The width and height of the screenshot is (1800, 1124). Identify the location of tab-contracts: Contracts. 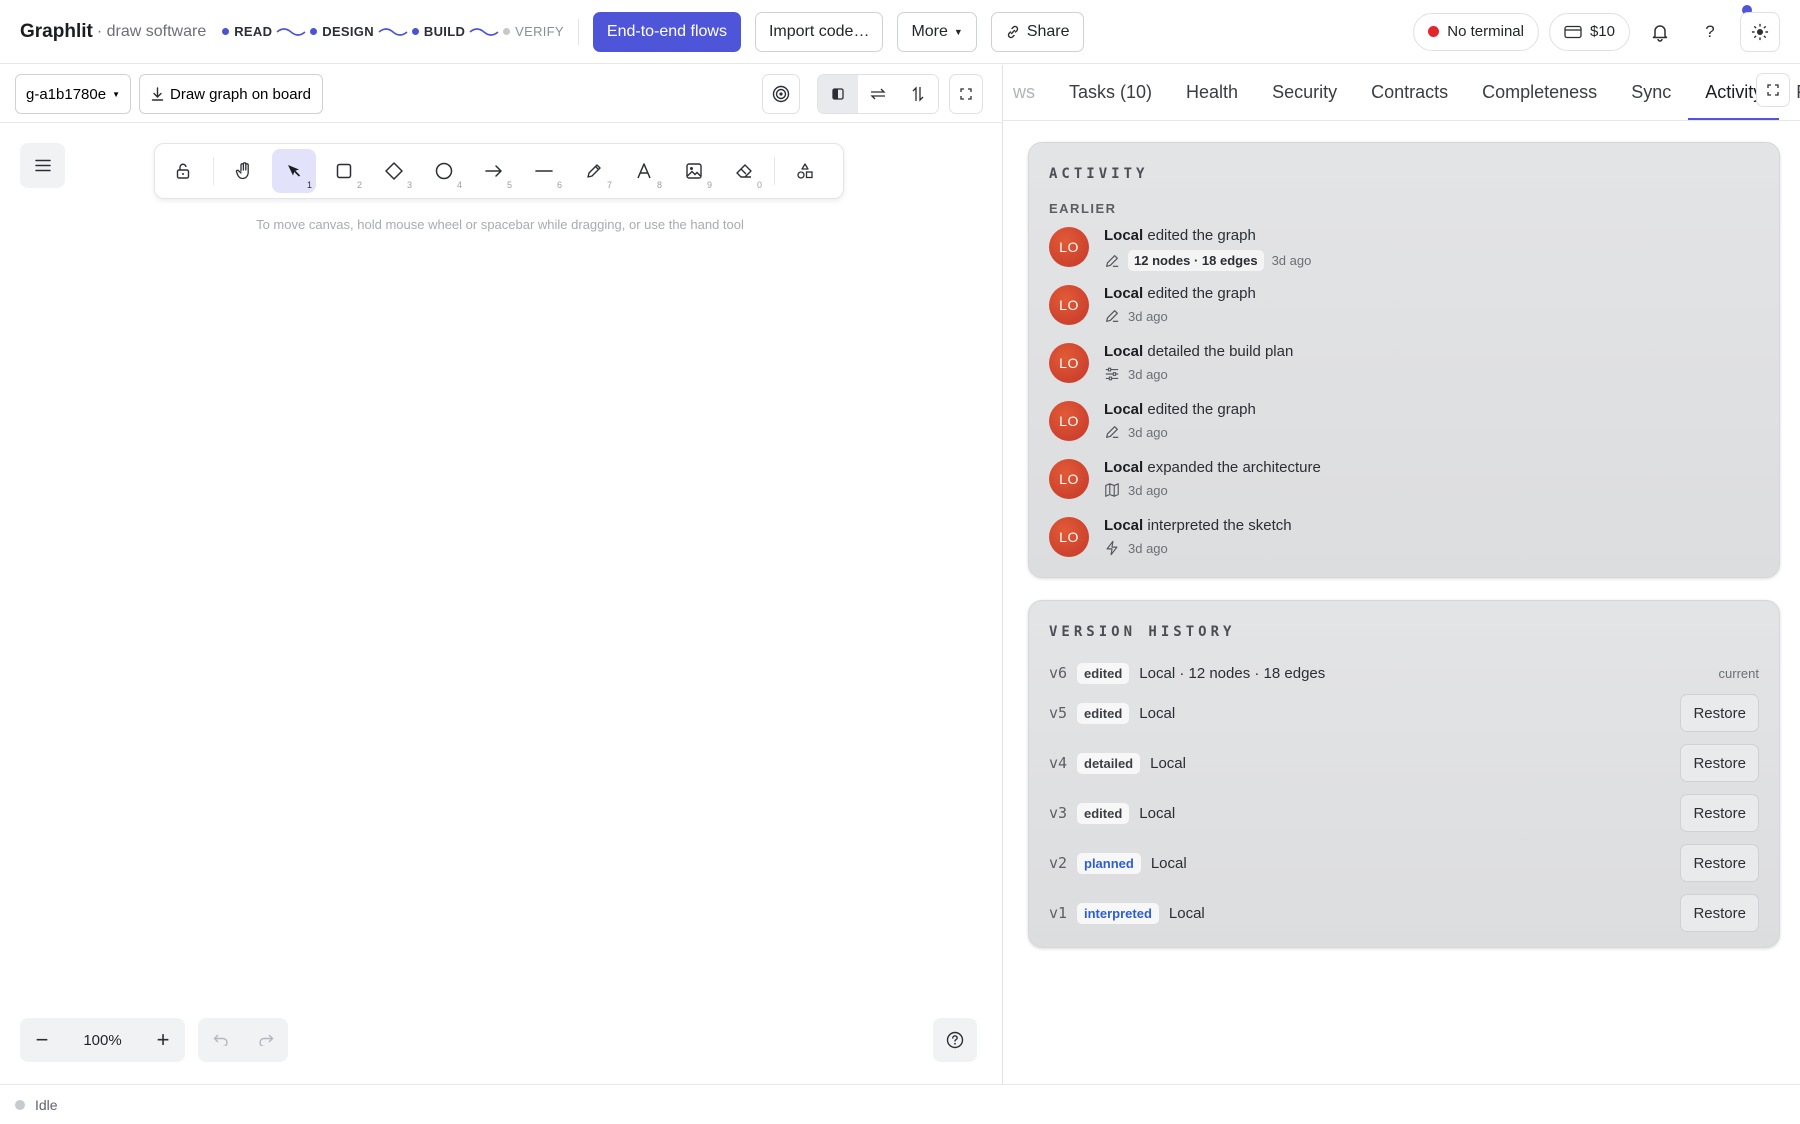
(1409, 92).